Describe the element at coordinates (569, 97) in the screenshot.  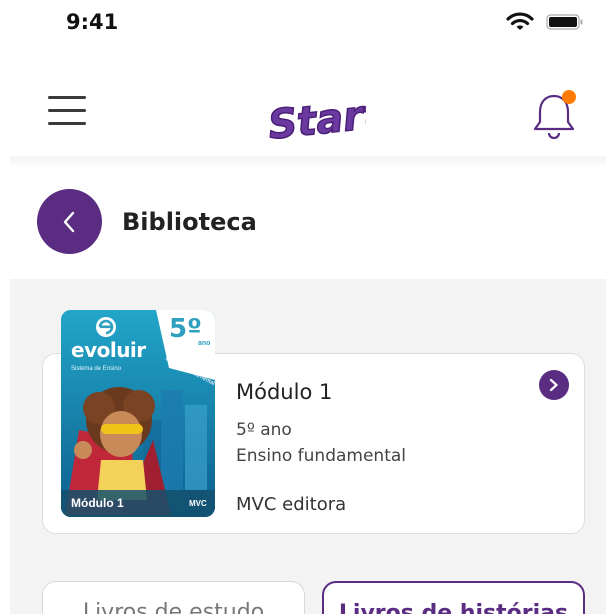
I see `notification-dot` at that location.